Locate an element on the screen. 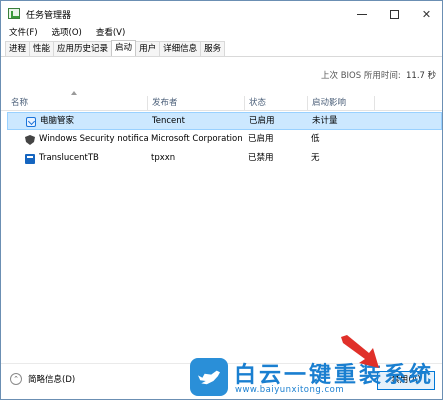 The height and width of the screenshot is (400, 443). title-bar: 任务管理器 ✕ is located at coordinates (221, 14).